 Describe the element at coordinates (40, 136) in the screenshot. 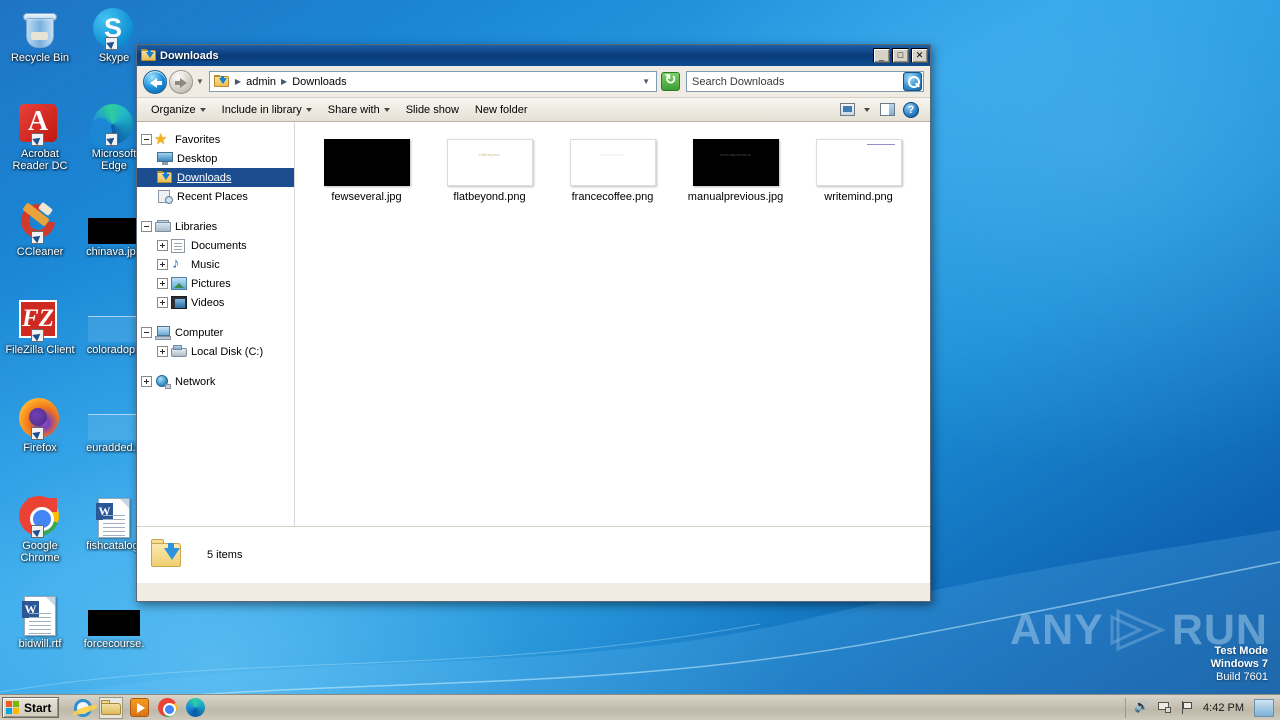

I see `desktop-icon-acrobat-reader: A Acrobat Reader DC` at that location.